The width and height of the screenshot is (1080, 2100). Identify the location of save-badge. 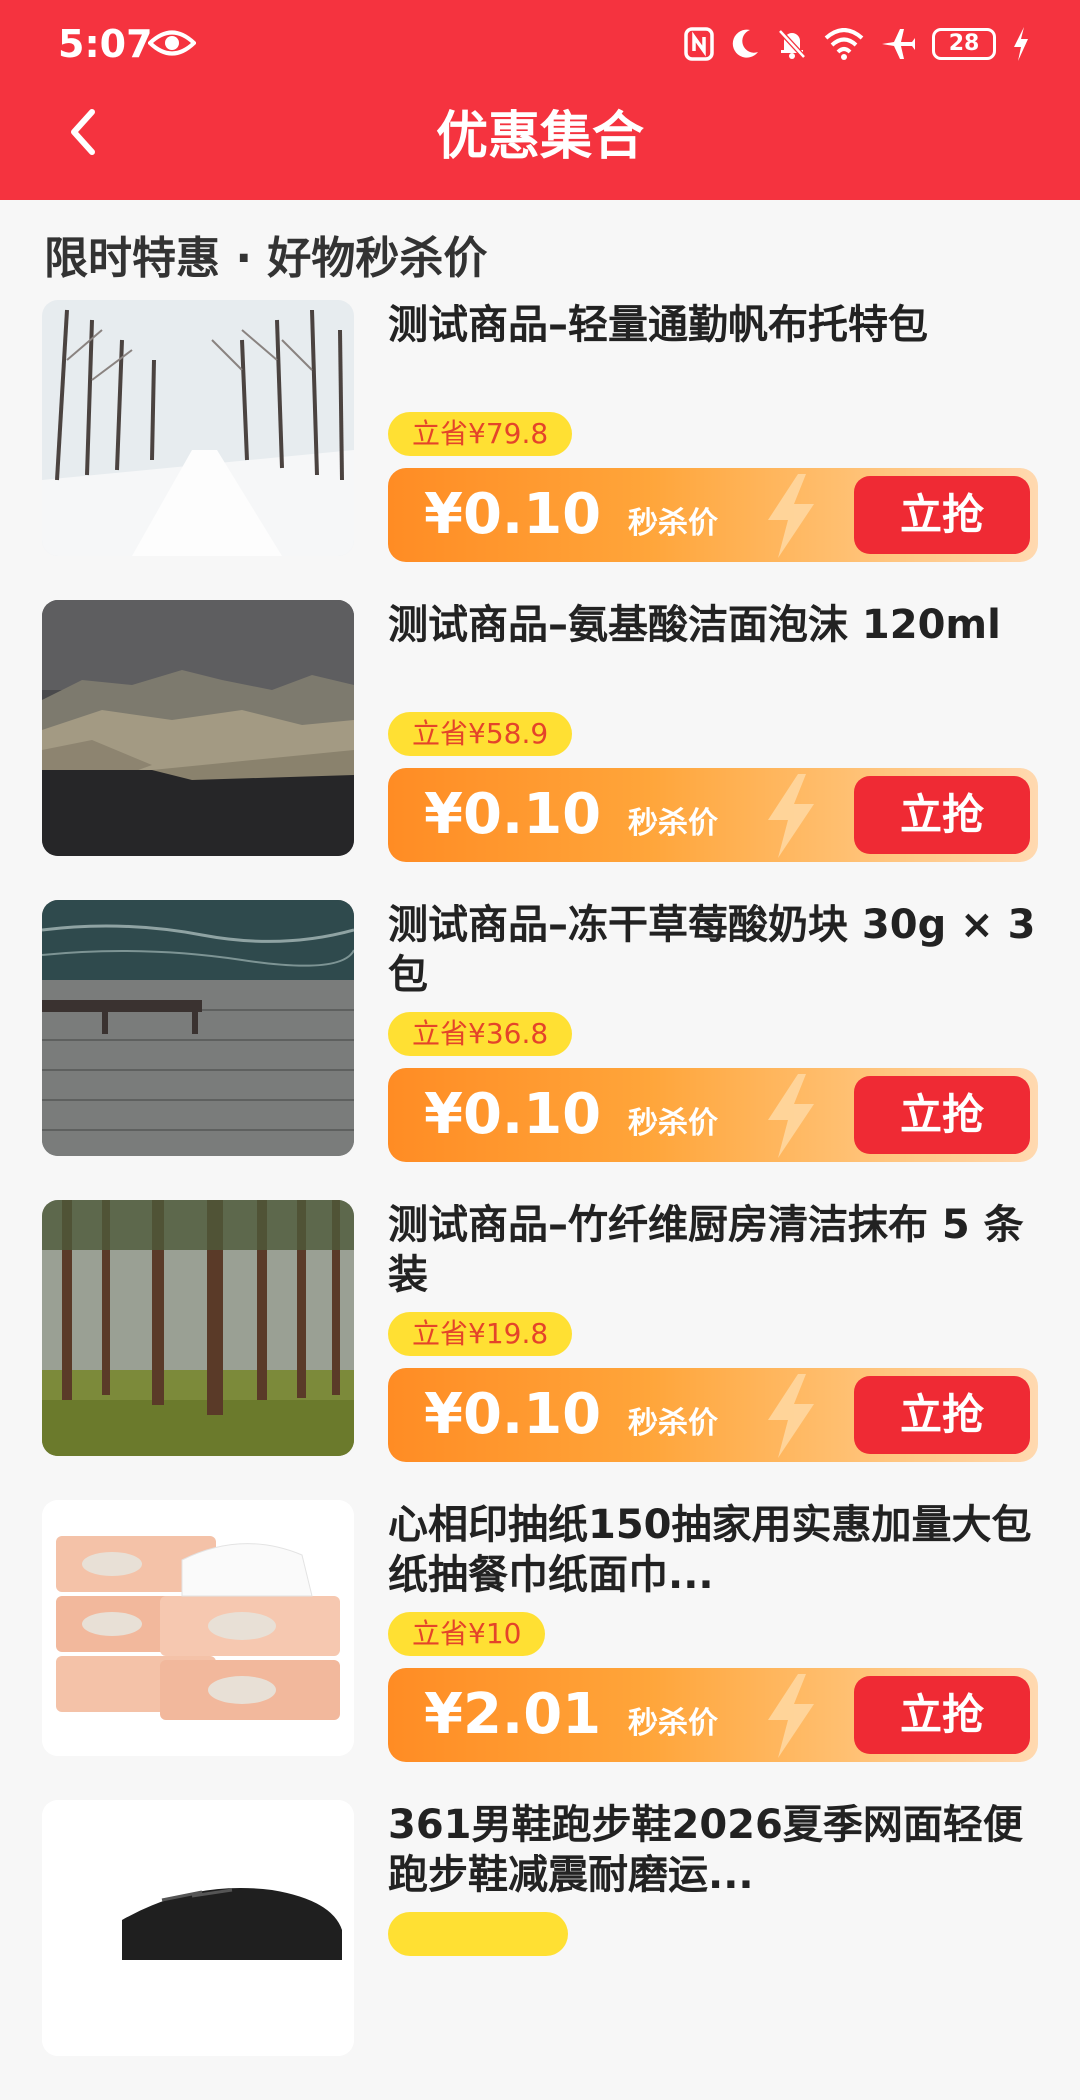
(478, 1934).